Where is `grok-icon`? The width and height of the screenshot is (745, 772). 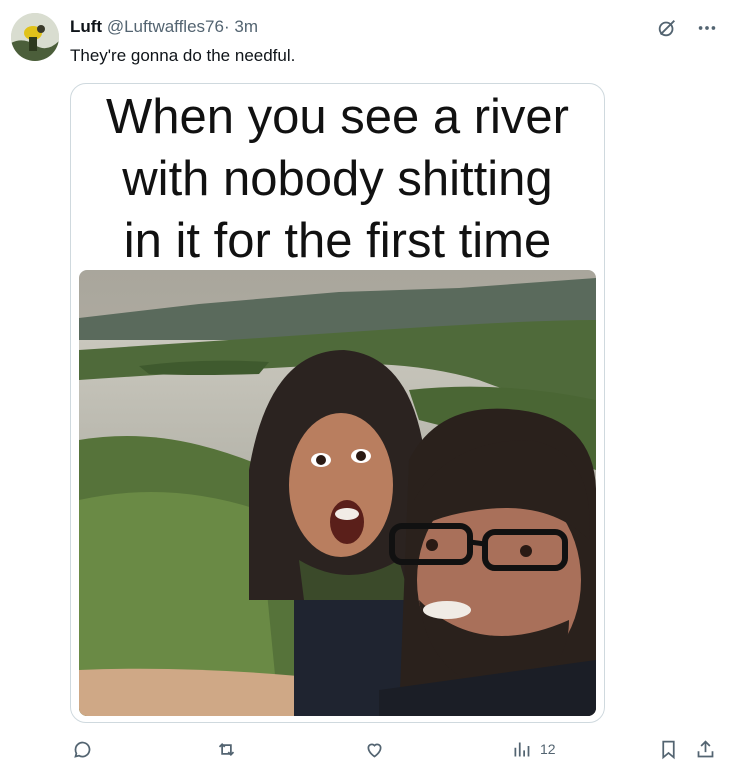 grok-icon is located at coordinates (667, 28).